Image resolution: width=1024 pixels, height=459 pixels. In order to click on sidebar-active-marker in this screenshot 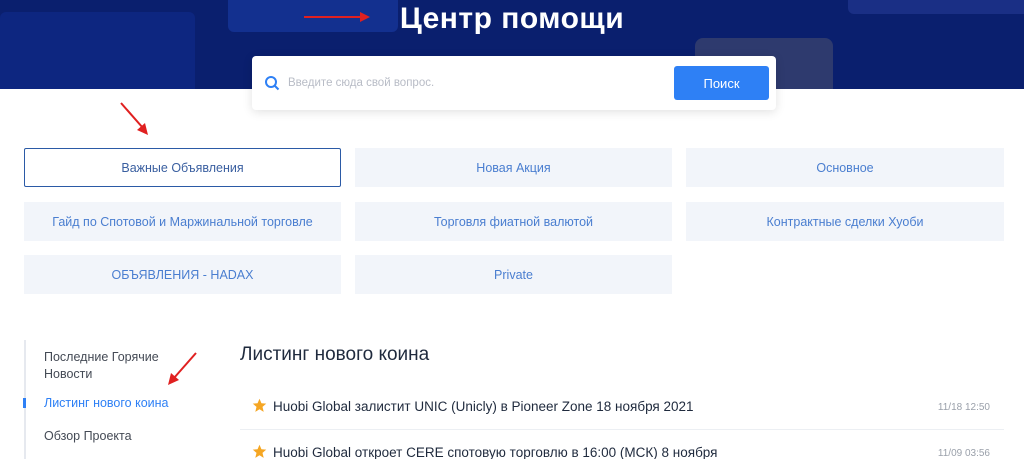, I will do `click(24, 403)`.